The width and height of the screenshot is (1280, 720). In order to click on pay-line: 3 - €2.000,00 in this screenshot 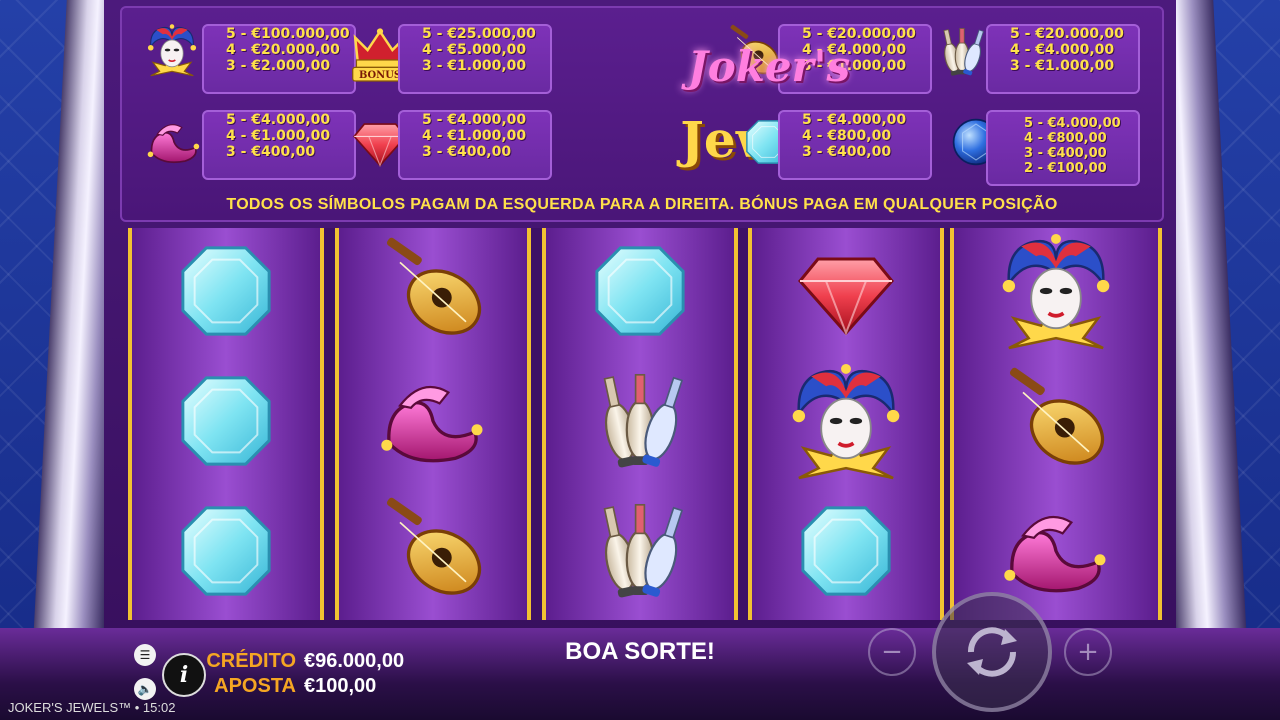, I will do `click(278, 66)`.